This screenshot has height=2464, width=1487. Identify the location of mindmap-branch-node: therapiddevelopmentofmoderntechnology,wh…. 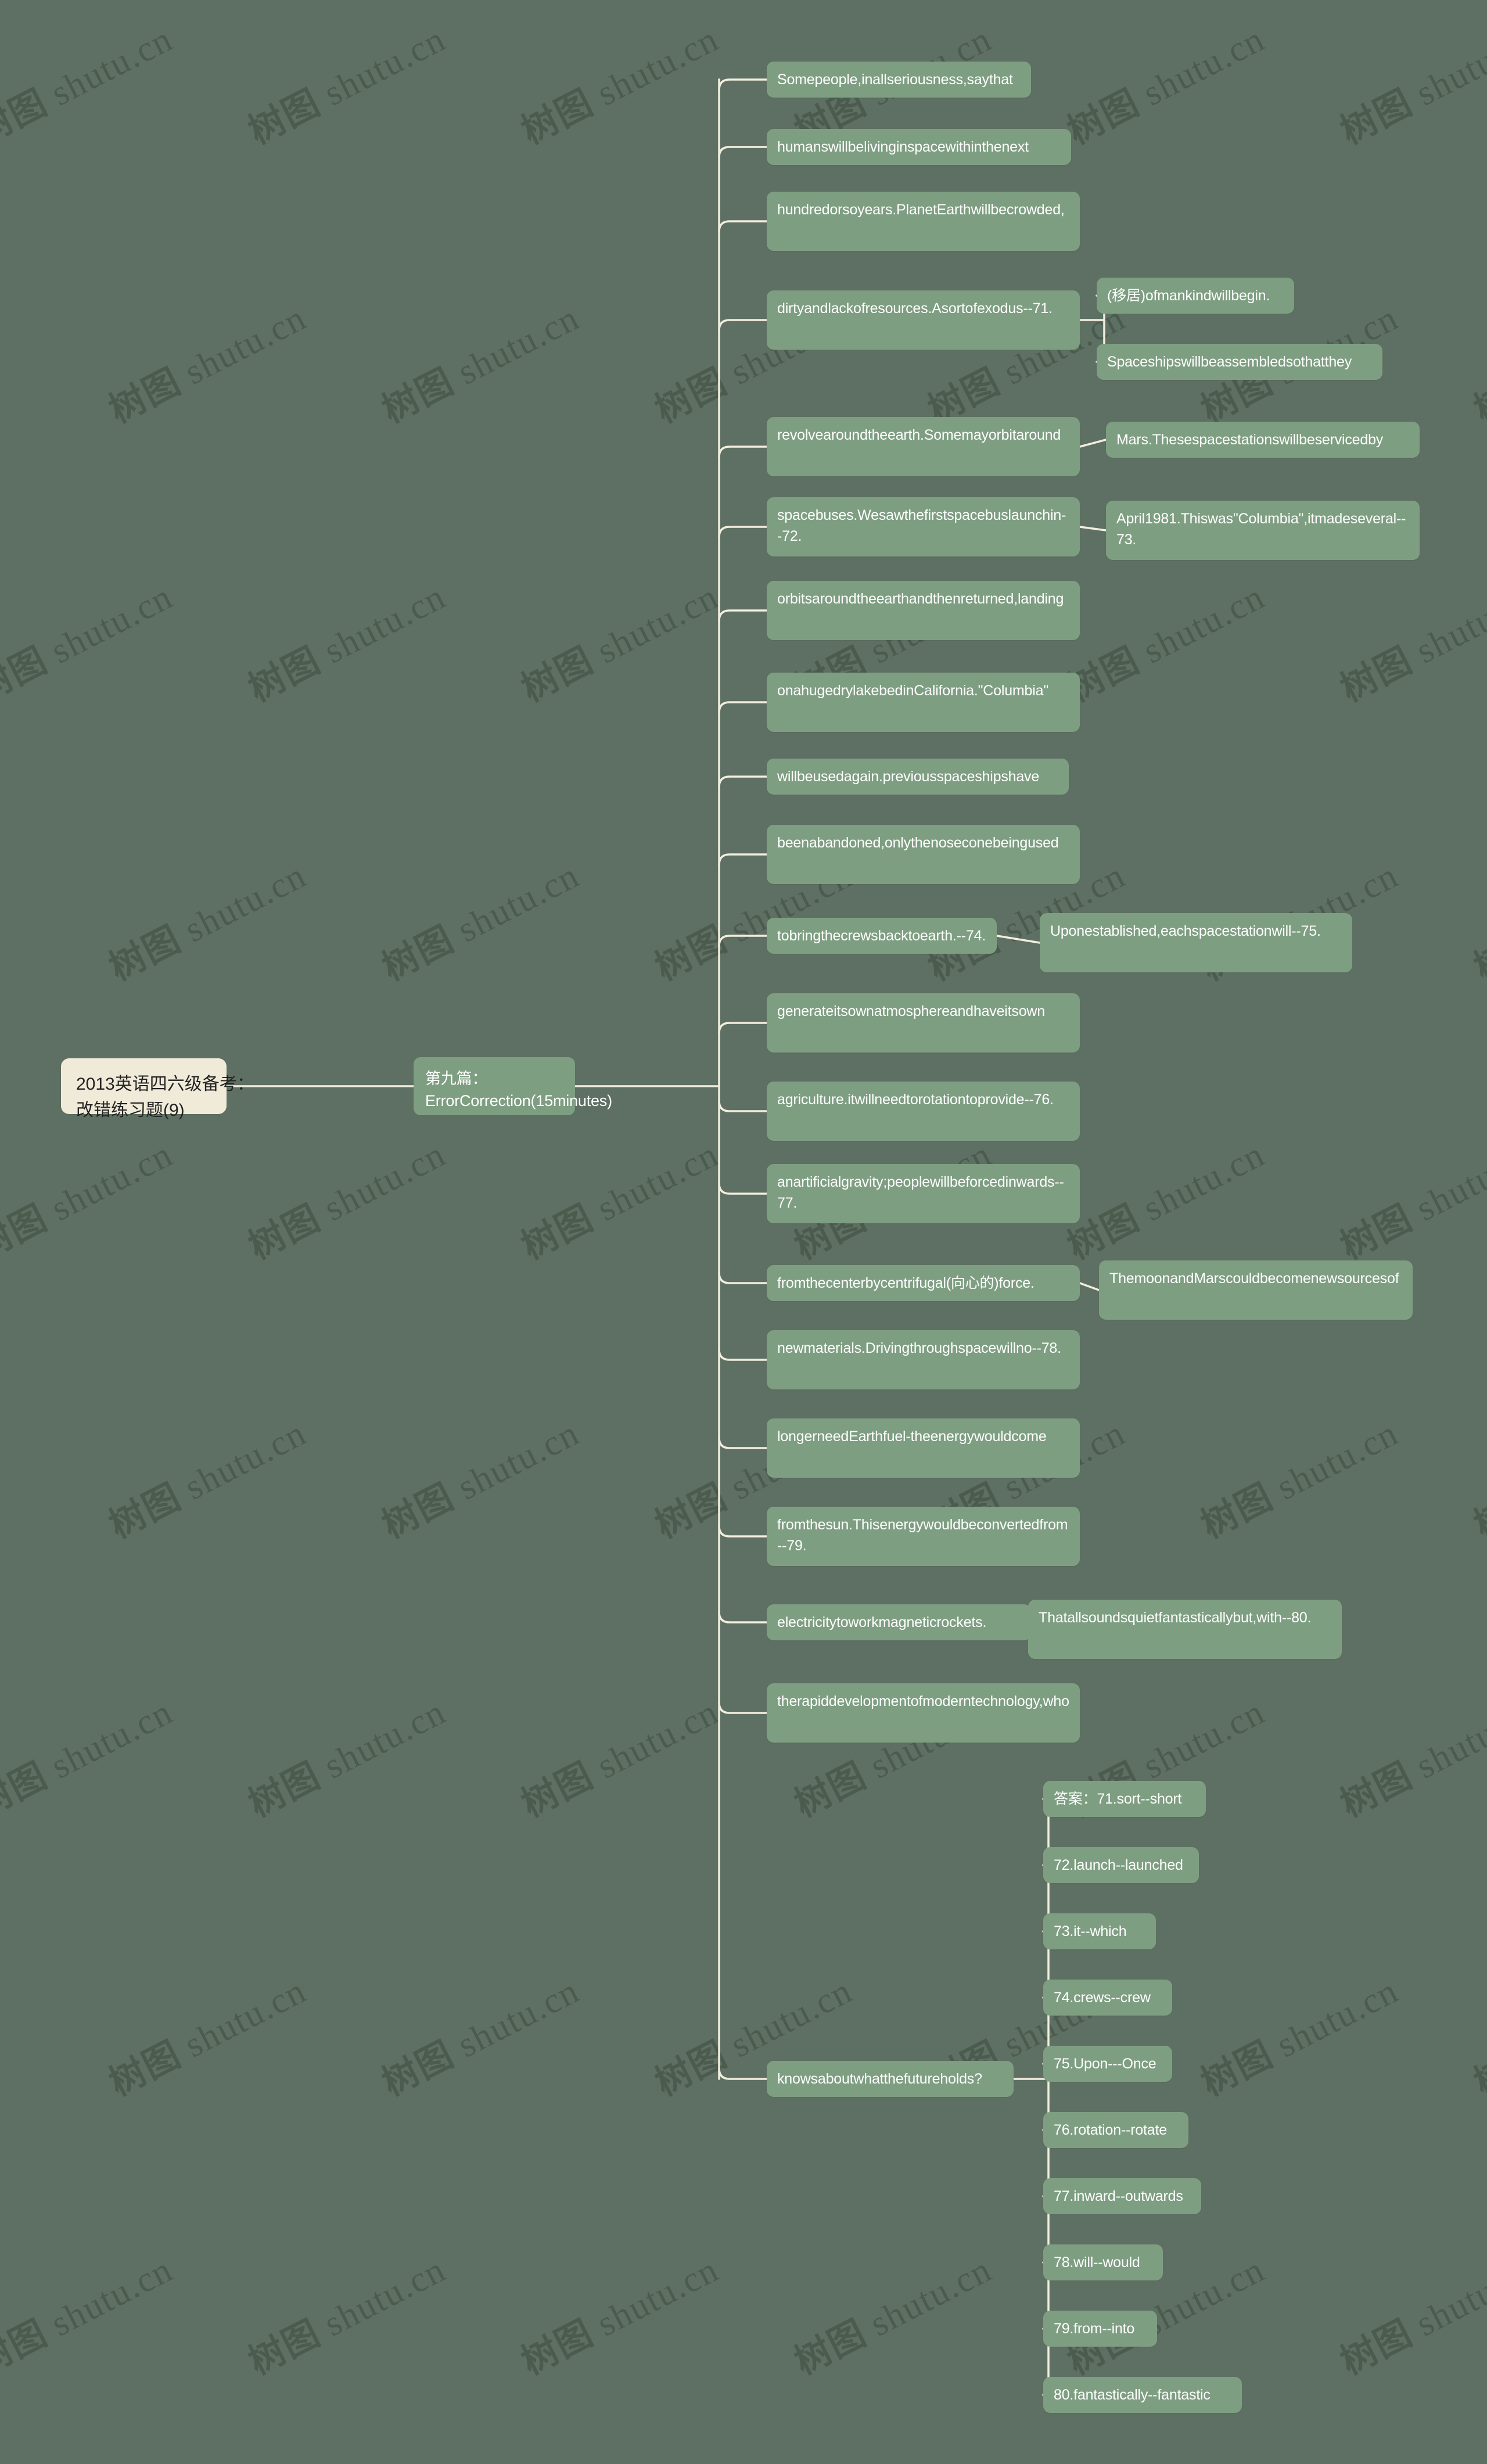
(923, 1713).